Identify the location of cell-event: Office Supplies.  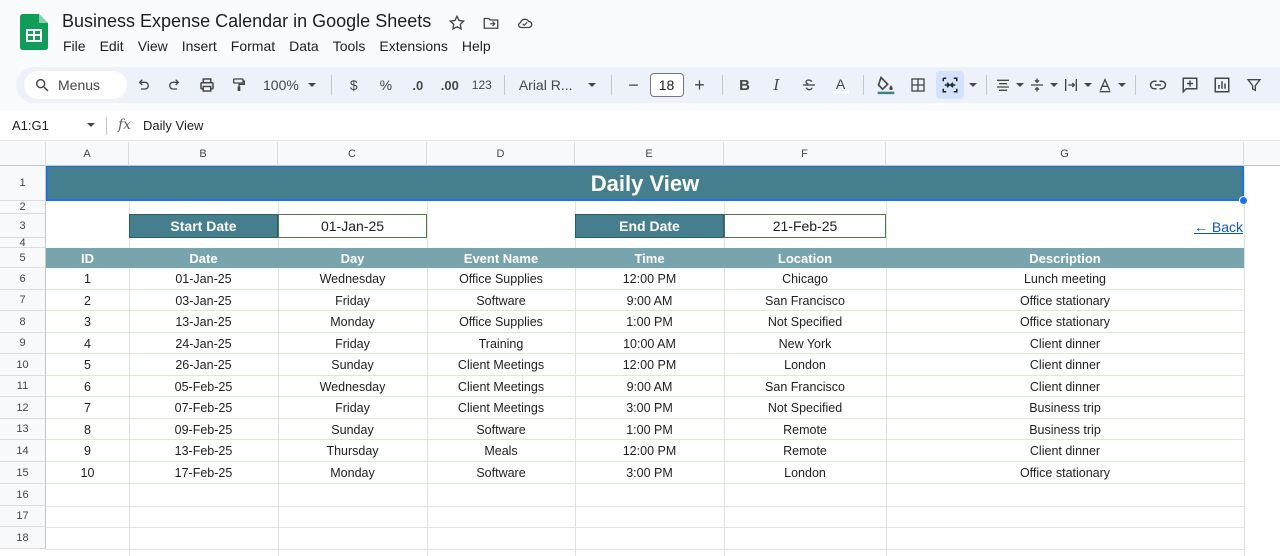
(501, 279).